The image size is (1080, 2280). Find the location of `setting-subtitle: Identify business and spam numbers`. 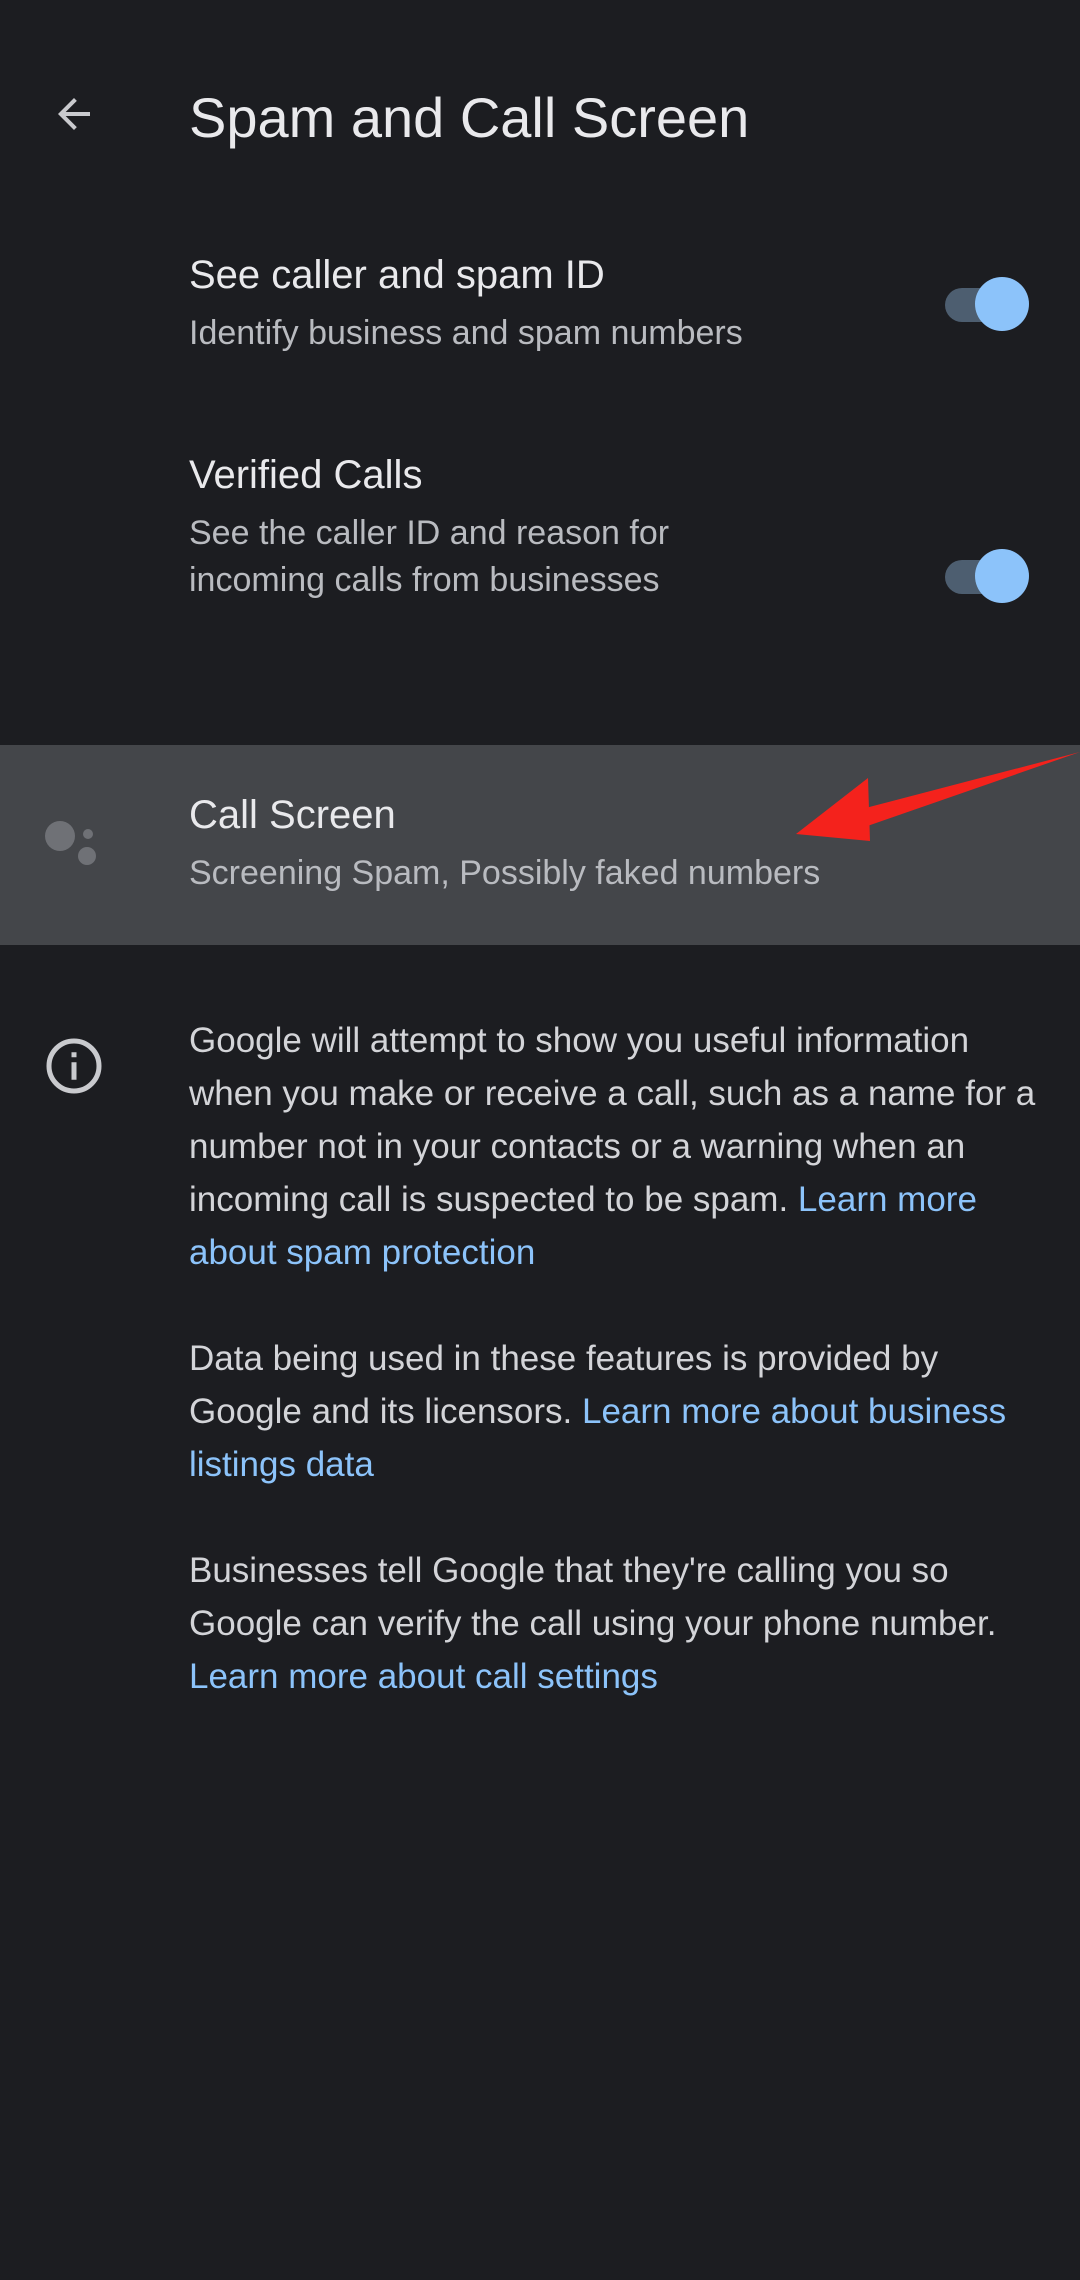

setting-subtitle: Identify business and spam numbers is located at coordinates (466, 333).